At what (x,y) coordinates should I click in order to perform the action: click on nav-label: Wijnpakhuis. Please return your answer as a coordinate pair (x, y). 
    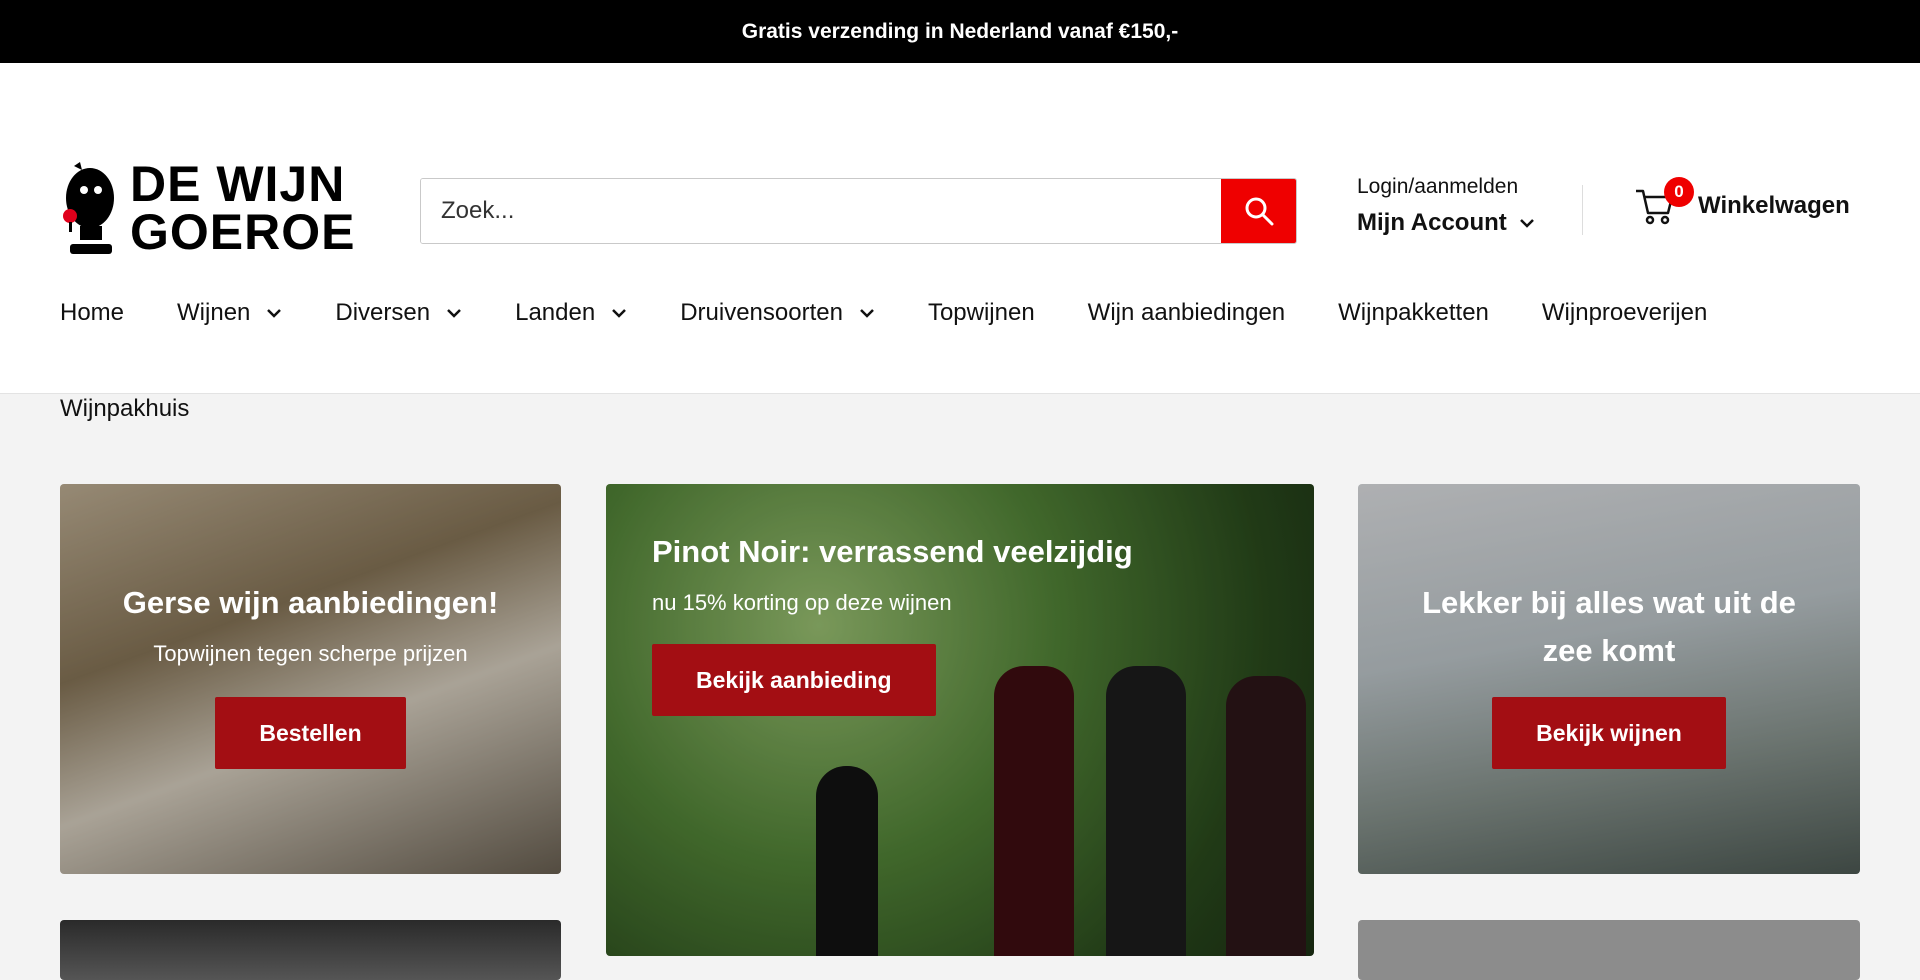
    Looking at the image, I should click on (125, 408).